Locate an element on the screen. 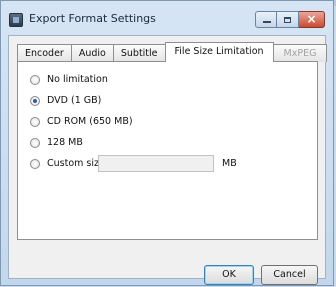 This screenshot has height=287, width=336. tab-audio: Audio is located at coordinates (92, 53).